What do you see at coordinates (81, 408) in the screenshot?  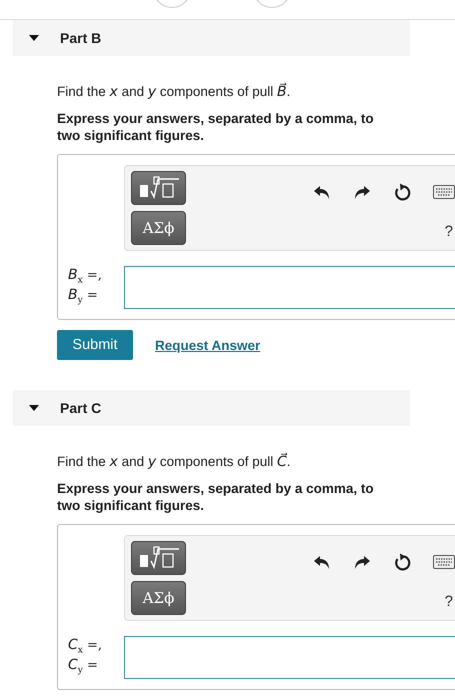 I see `part-title: Part C` at bounding box center [81, 408].